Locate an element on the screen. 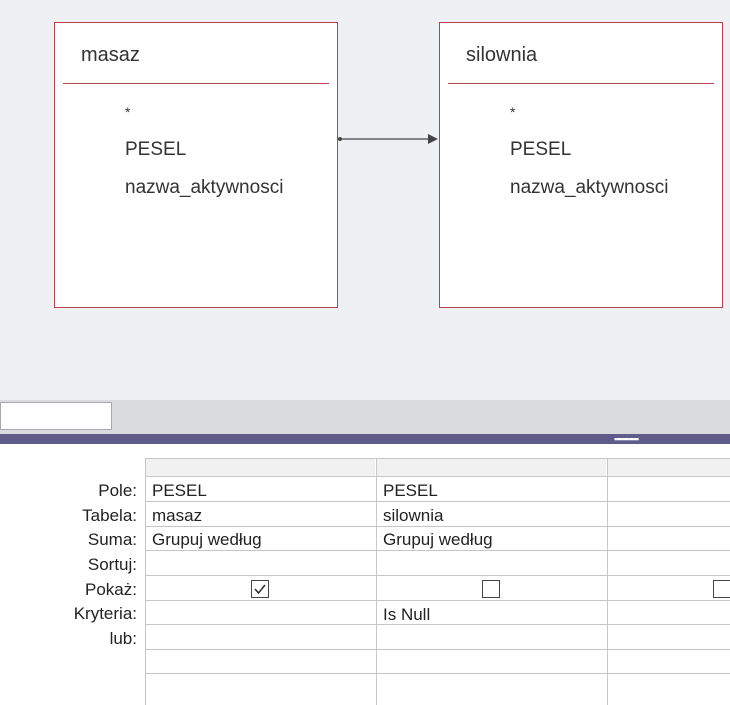 This screenshot has width=730, height=705. scroll-box is located at coordinates (56, 416).